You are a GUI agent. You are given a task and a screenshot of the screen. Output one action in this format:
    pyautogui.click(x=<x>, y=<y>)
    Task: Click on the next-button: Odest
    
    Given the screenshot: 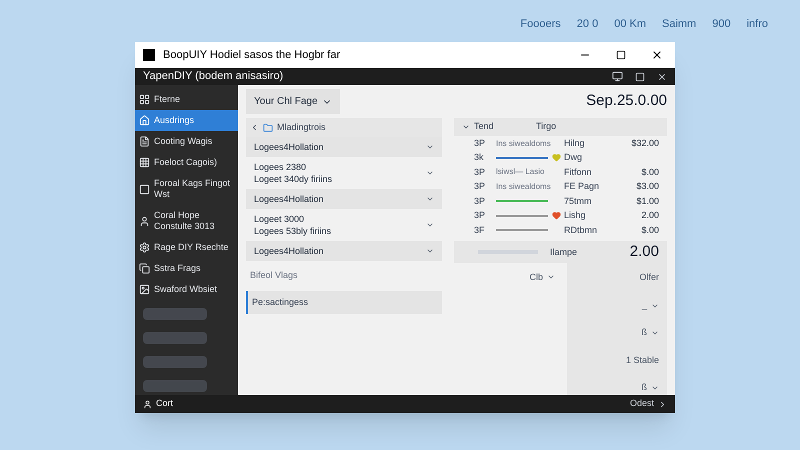 What is the action you would take?
    pyautogui.click(x=648, y=404)
    